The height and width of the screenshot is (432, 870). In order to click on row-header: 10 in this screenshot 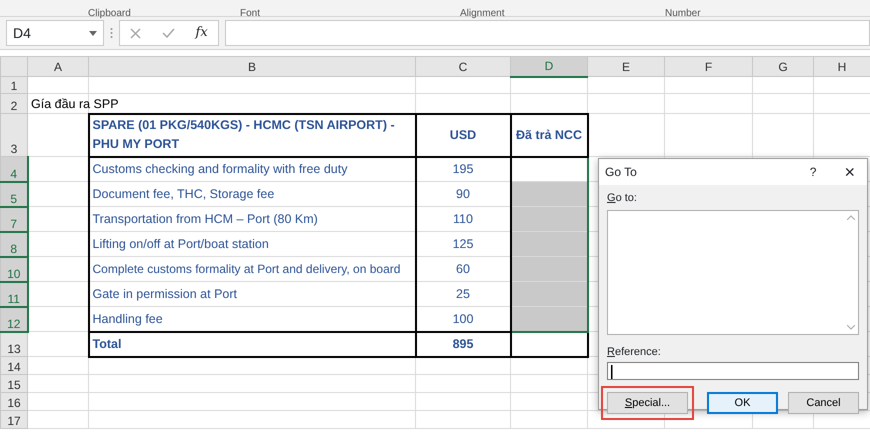, I will do `click(14, 269)`.